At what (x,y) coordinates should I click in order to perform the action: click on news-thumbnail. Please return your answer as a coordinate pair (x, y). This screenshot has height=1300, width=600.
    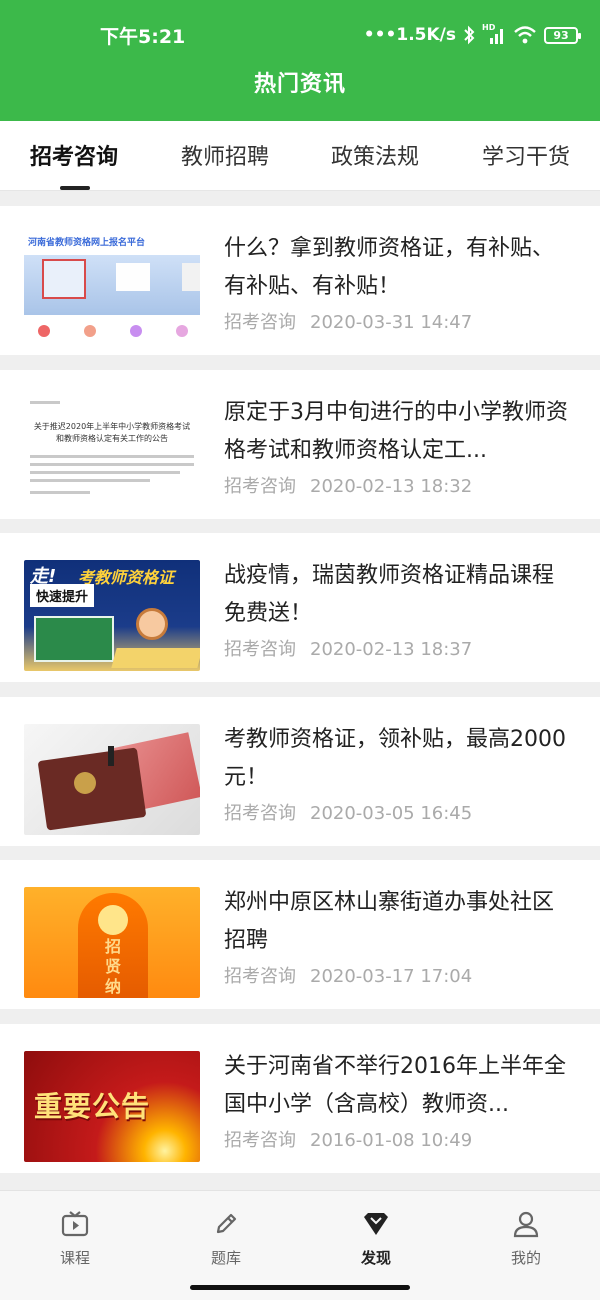
    Looking at the image, I should click on (112, 779).